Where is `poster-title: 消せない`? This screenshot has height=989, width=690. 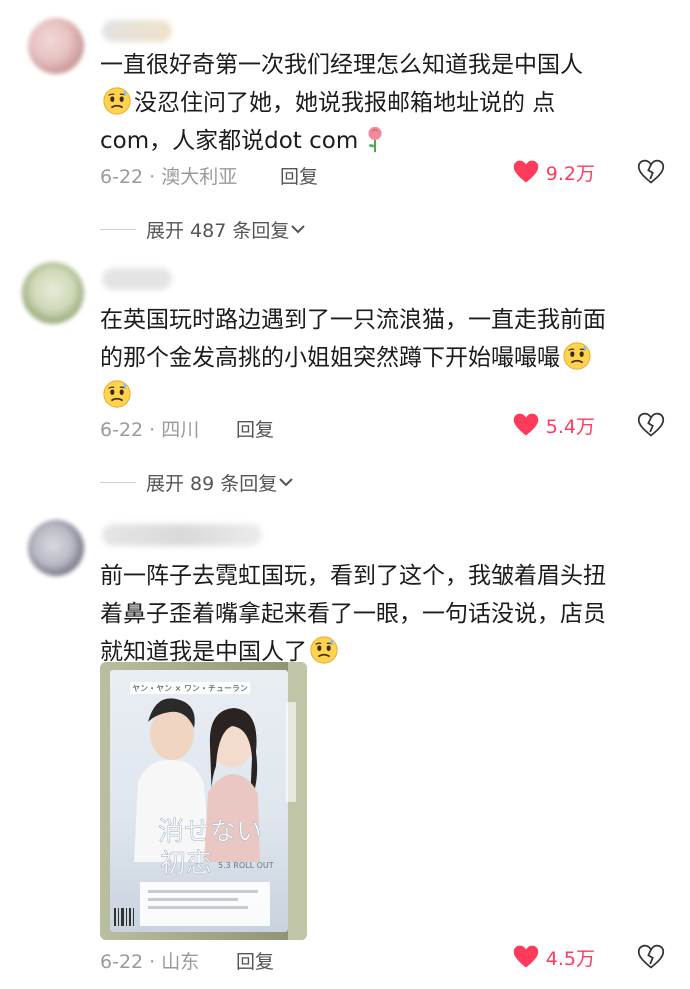
poster-title: 消せない is located at coordinates (210, 832).